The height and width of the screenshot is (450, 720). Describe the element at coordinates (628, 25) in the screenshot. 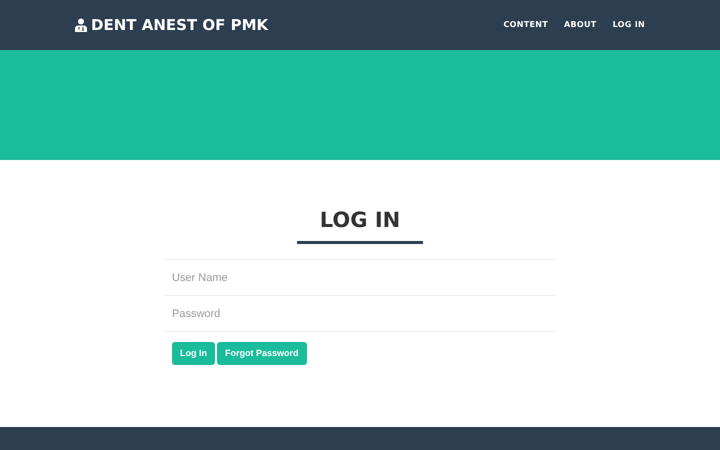

I see `nav-link: LOG IN` at that location.